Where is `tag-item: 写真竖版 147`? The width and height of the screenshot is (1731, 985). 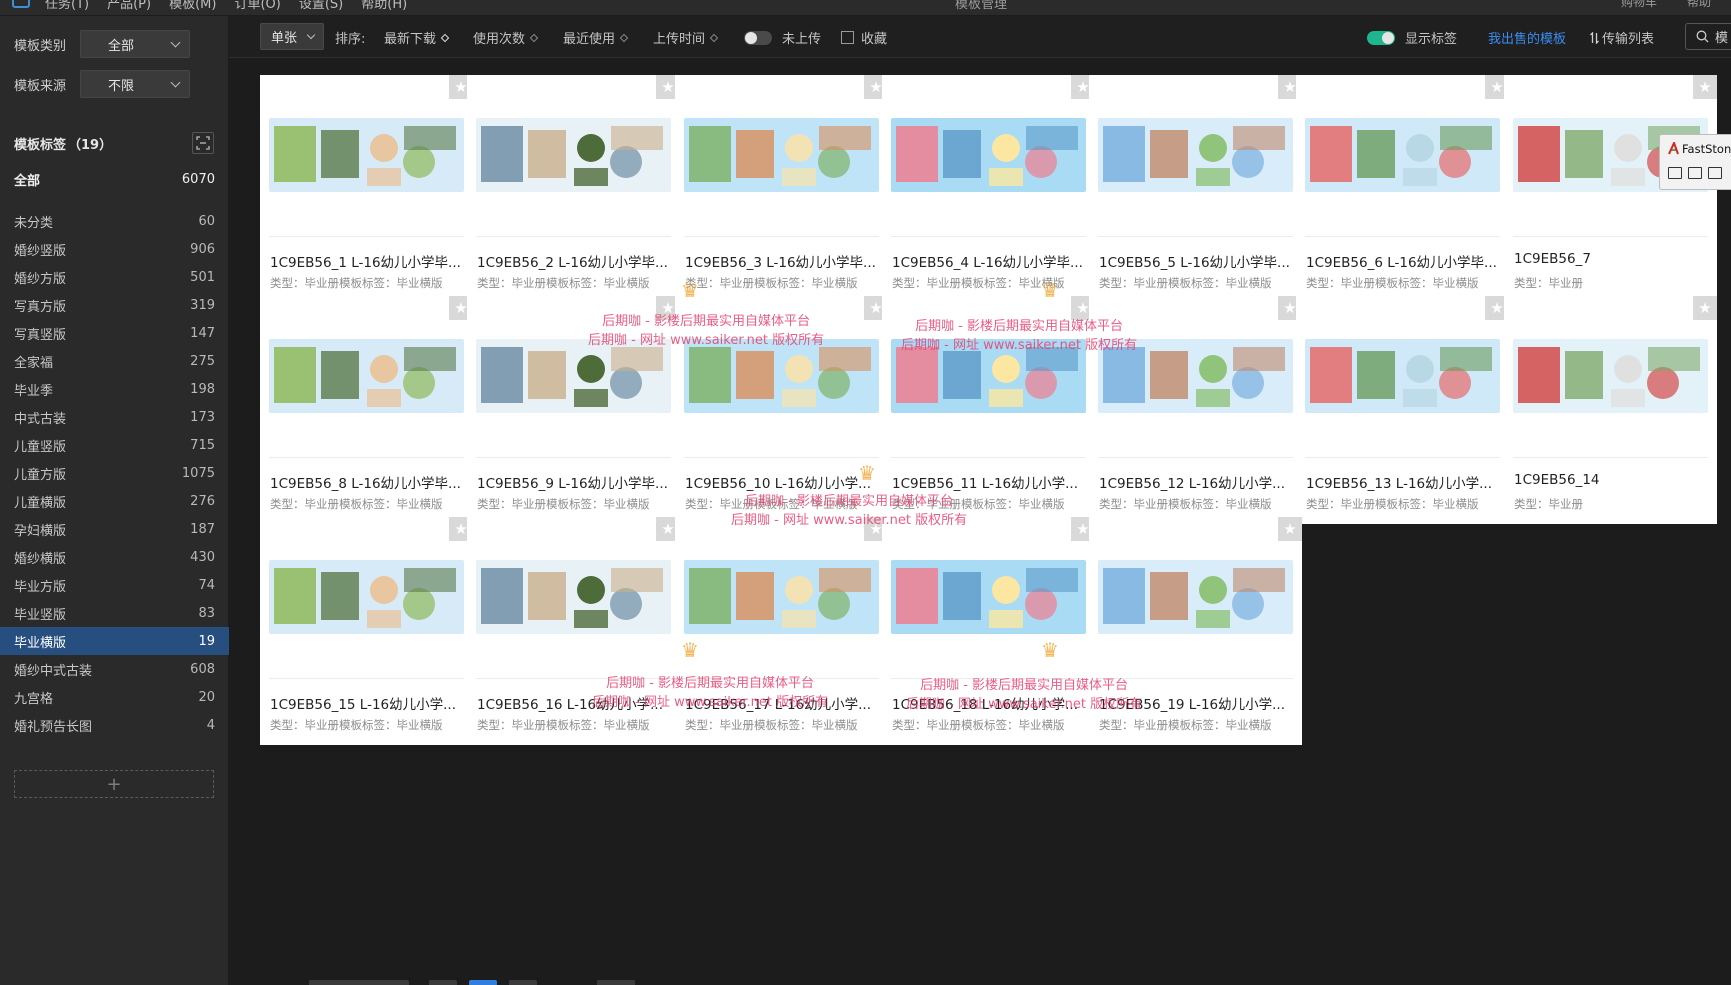
tag-item: 写真竖版 147 is located at coordinates (114, 333).